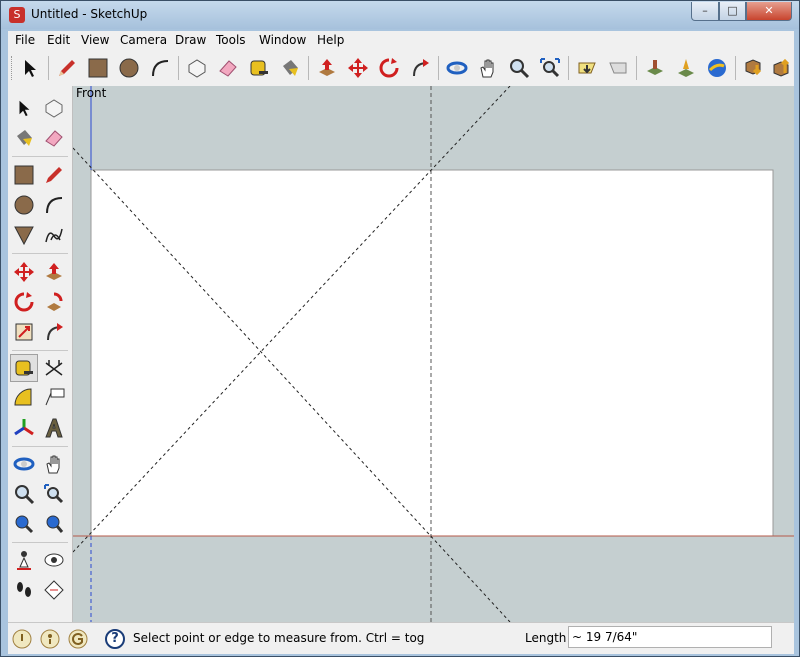 This screenshot has height=657, width=800. What do you see at coordinates (54, 398) in the screenshot?
I see `text-tool-icon` at bounding box center [54, 398].